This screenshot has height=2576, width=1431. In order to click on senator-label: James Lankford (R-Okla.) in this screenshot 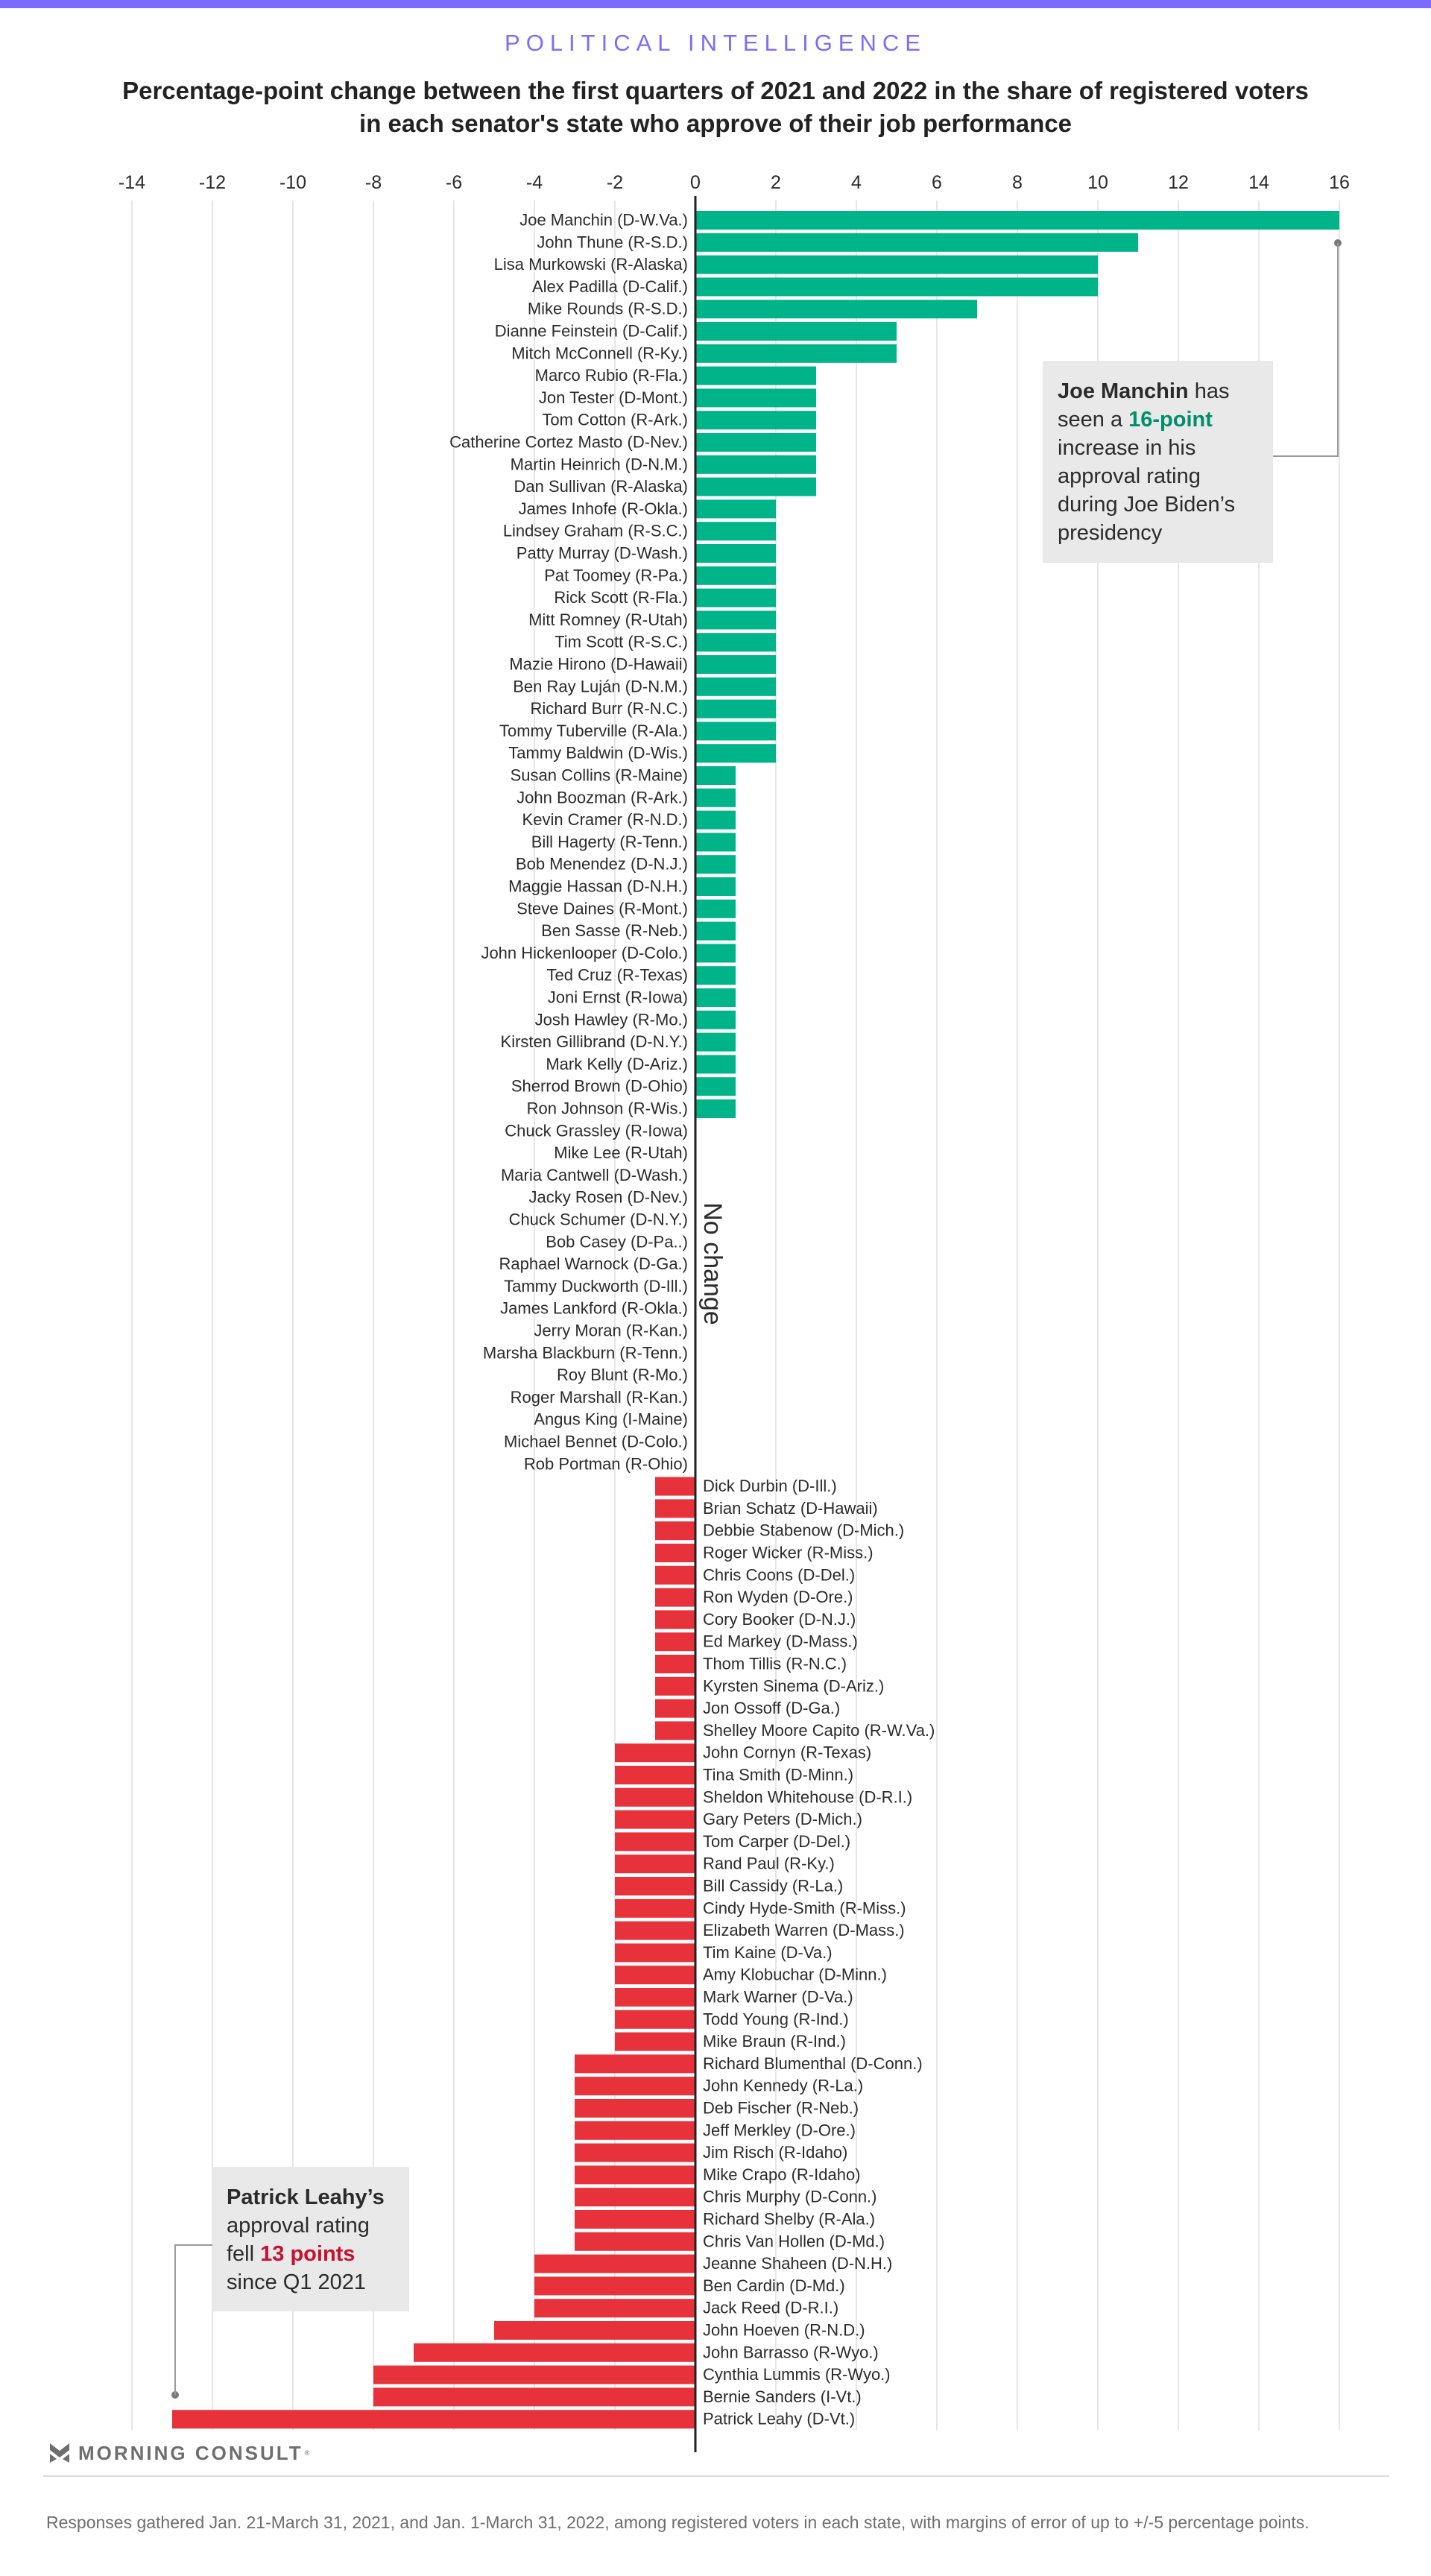, I will do `click(594, 1308)`.